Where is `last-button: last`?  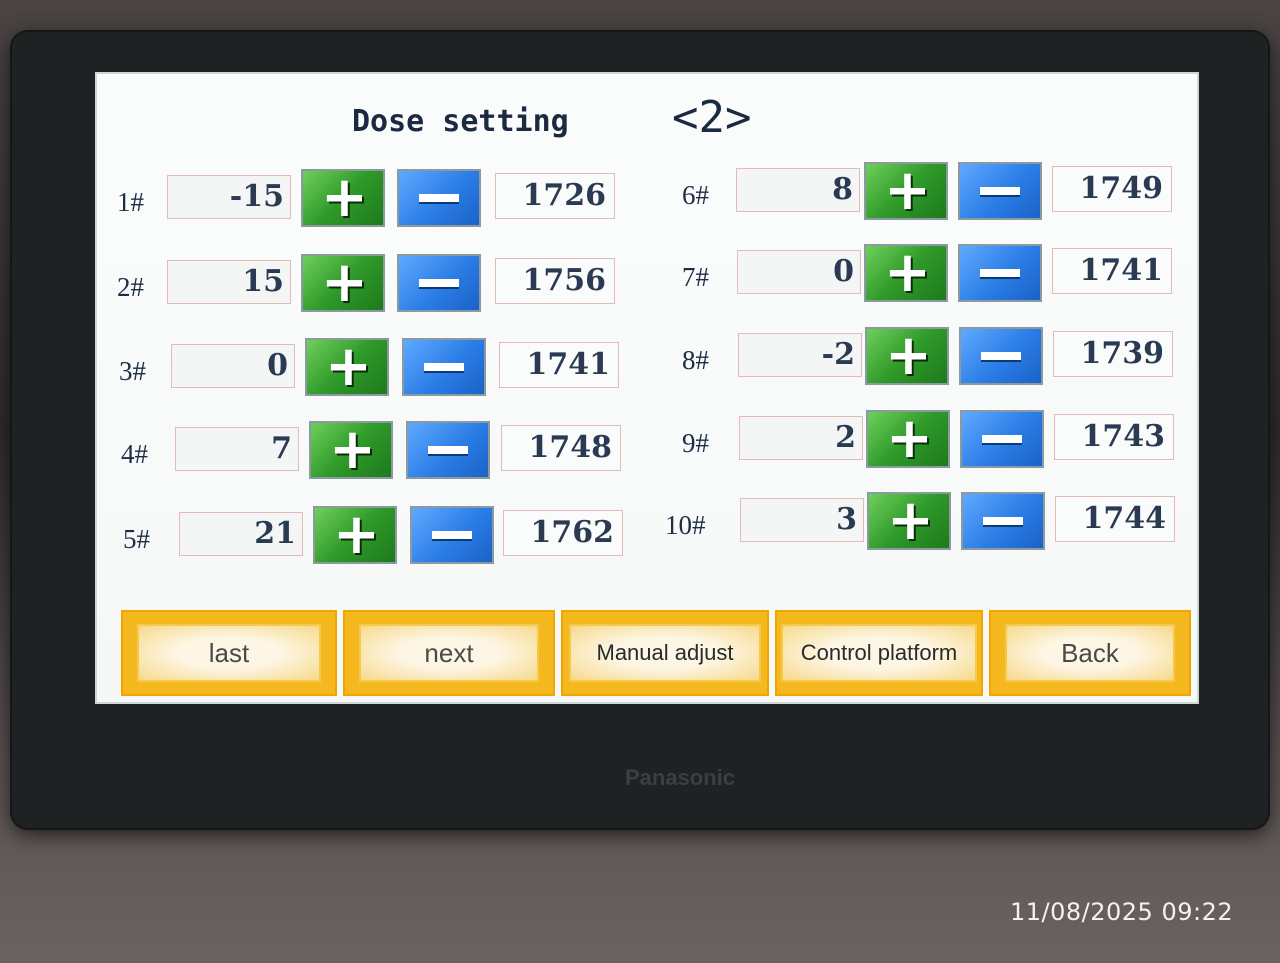 last-button: last is located at coordinates (229, 653).